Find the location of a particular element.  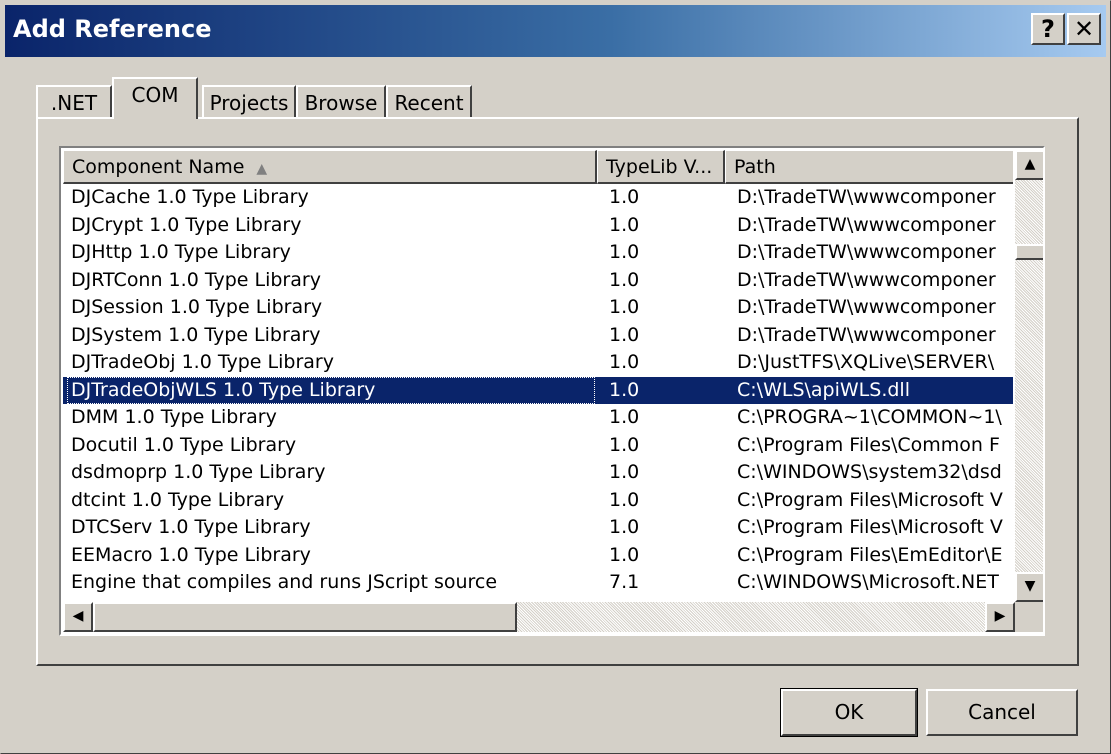

path-cell: D:\JustTFS\XQLive\SERVER\ is located at coordinates (866, 362).